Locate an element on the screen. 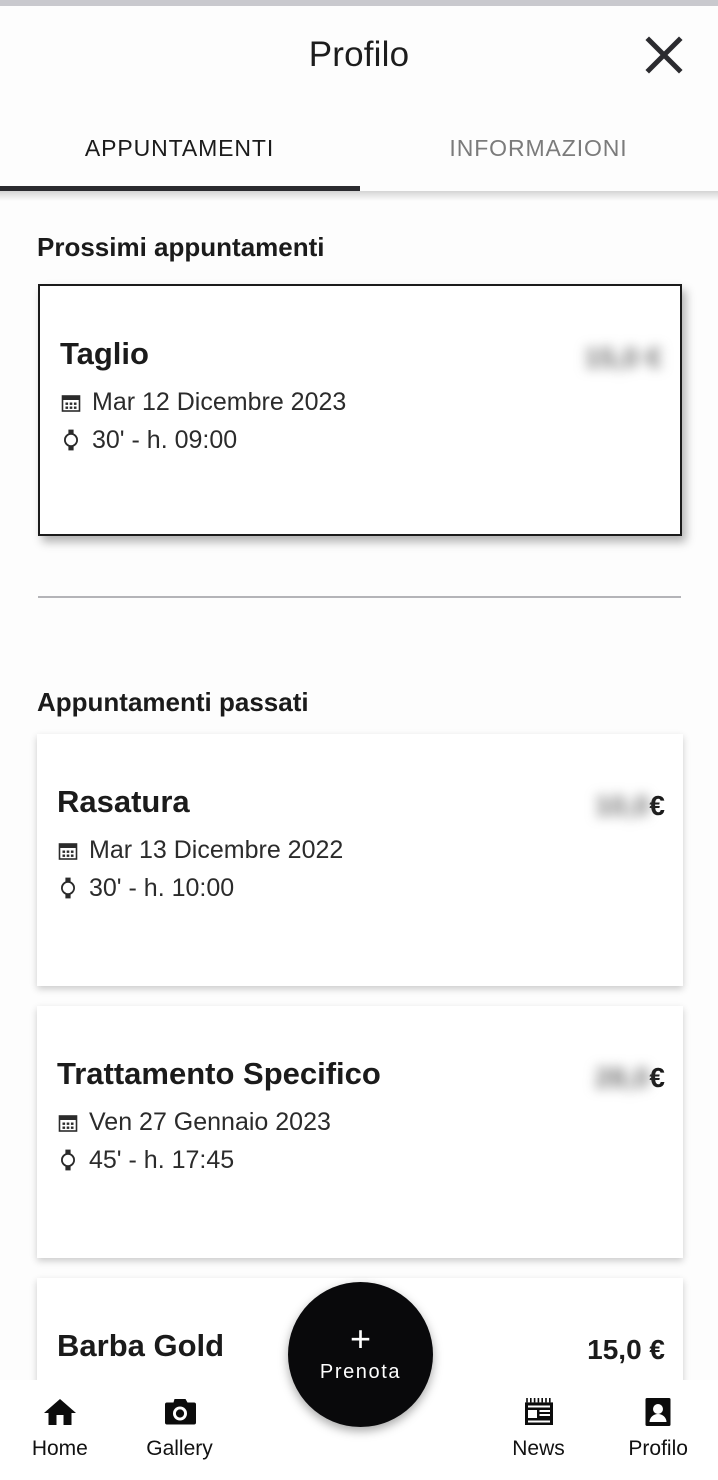 This screenshot has height=1480, width=718. nav-item-profilo-label: Profilo is located at coordinates (658, 1448).